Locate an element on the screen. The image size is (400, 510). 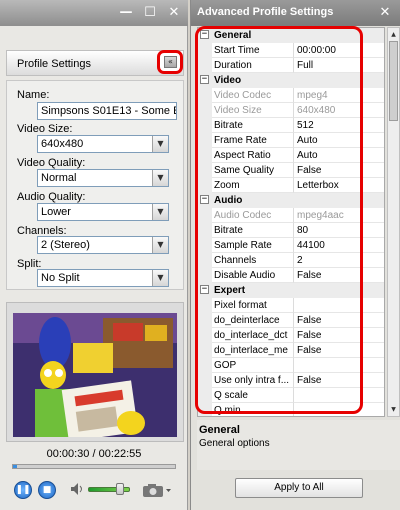
property-row-q-scale: Q scale is located at coordinates (291, 395).